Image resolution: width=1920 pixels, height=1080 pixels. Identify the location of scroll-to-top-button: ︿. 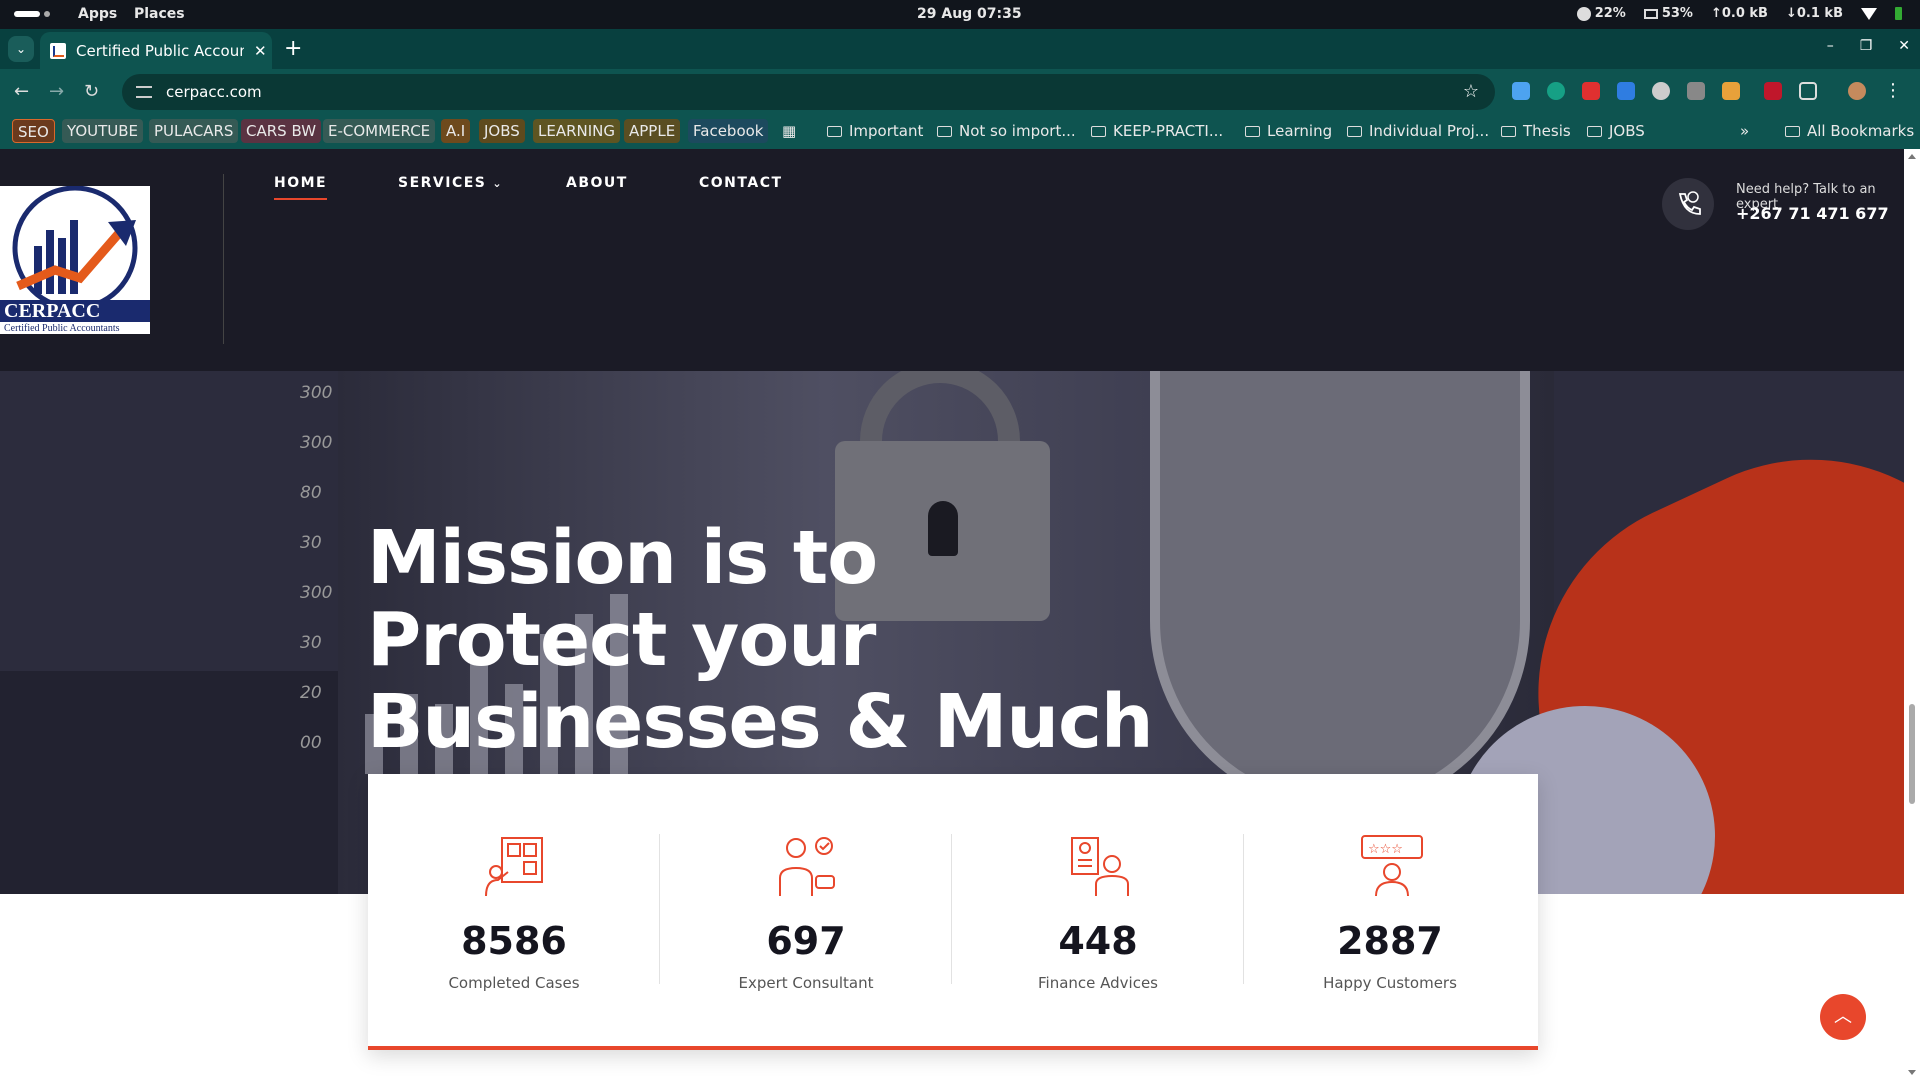
(1843, 1017).